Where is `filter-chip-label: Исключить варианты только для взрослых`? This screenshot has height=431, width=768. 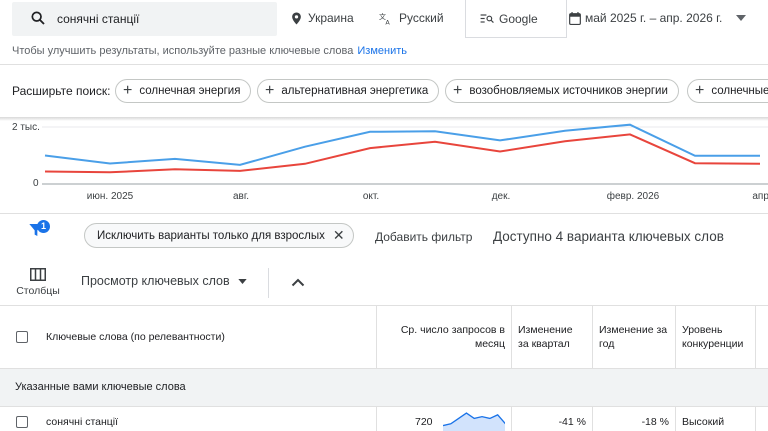
filter-chip-label: Исключить варианты только для взрослых is located at coordinates (211, 235).